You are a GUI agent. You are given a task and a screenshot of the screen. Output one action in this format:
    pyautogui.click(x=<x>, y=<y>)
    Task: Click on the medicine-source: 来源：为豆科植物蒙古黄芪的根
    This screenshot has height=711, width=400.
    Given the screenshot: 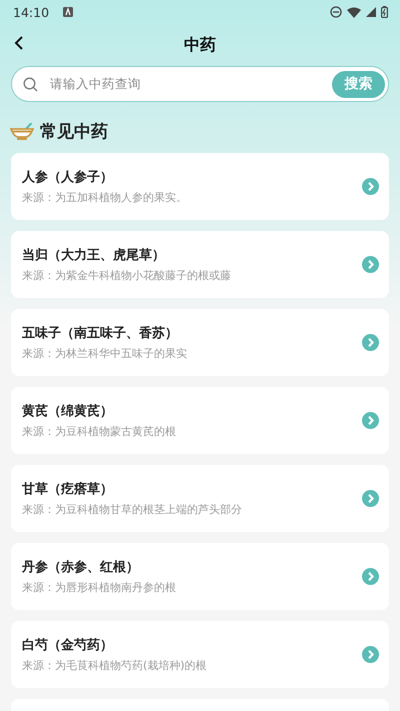 What is the action you would take?
    pyautogui.click(x=99, y=431)
    